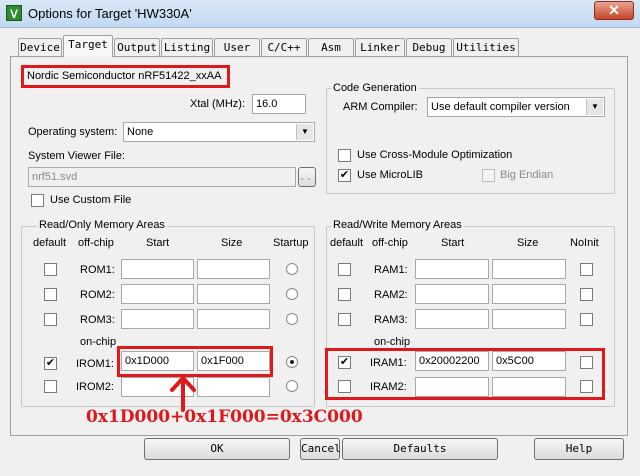 This screenshot has width=640, height=476. I want to click on ram1-start-input, so click(452, 269).